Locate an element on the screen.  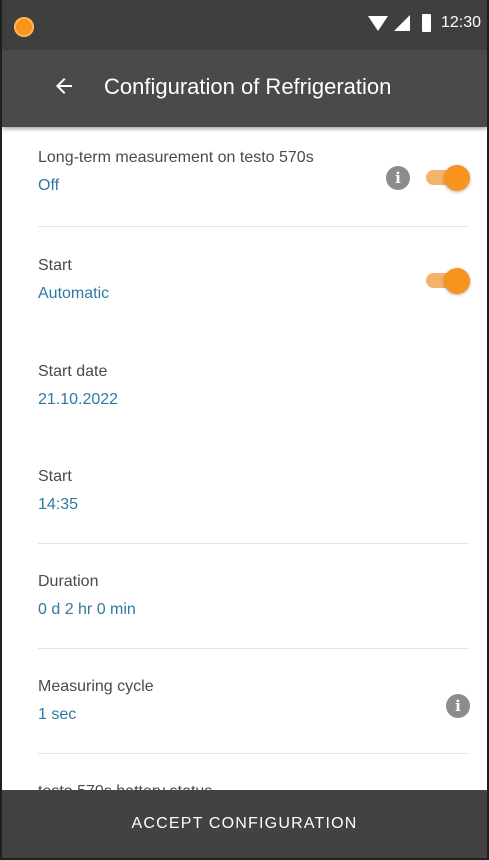
accept-configuration-label: ACCEPT CONFIGURATION is located at coordinates (244, 823).